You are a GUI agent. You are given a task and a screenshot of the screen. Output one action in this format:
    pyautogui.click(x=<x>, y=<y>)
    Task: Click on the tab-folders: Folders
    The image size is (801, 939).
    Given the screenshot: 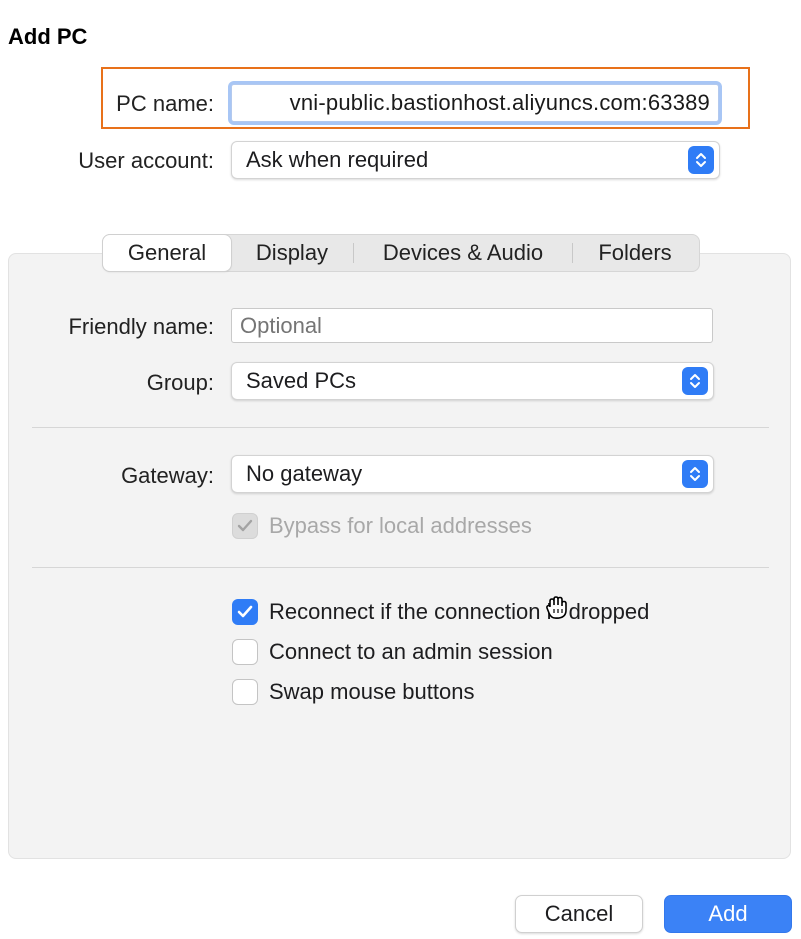 What is the action you would take?
    pyautogui.click(x=635, y=253)
    